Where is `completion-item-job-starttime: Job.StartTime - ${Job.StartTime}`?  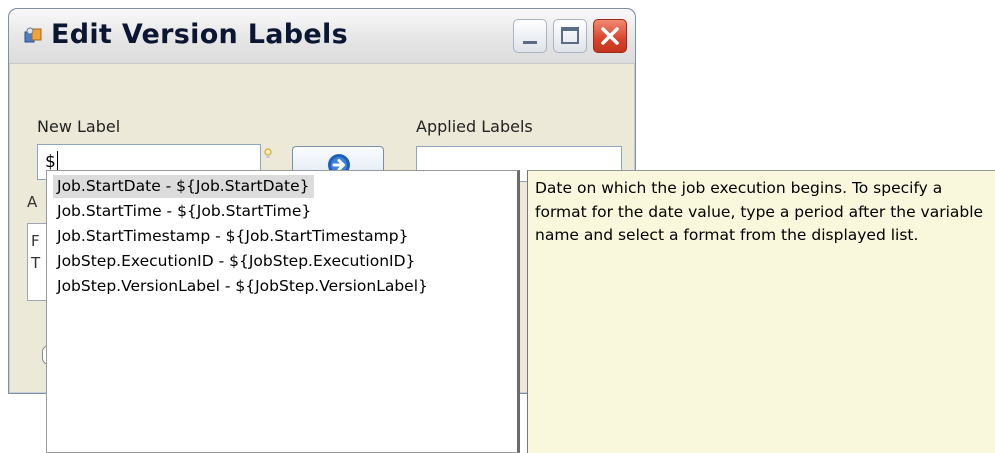
completion-item-job-starttime: Job.StartTime - ${Job.StartTime} is located at coordinates (184, 211).